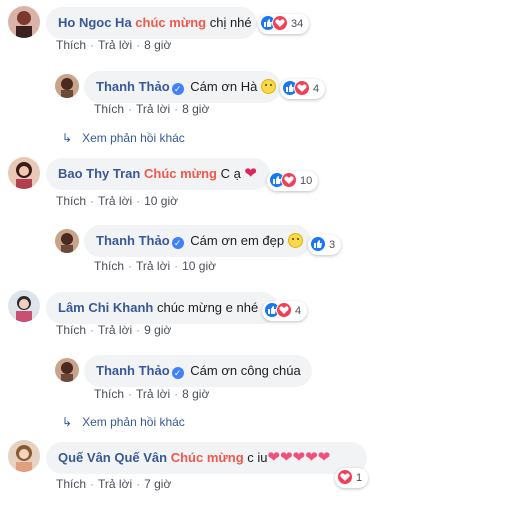  I want to click on reply-bubble: Thanh Thảo ✓ Cám ơn em đẹp, so click(197, 241).